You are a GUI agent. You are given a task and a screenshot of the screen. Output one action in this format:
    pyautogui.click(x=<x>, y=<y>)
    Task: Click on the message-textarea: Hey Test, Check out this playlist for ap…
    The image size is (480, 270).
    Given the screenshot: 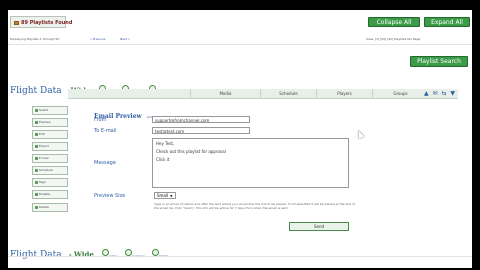 What is the action you would take?
    pyautogui.click(x=250, y=163)
    